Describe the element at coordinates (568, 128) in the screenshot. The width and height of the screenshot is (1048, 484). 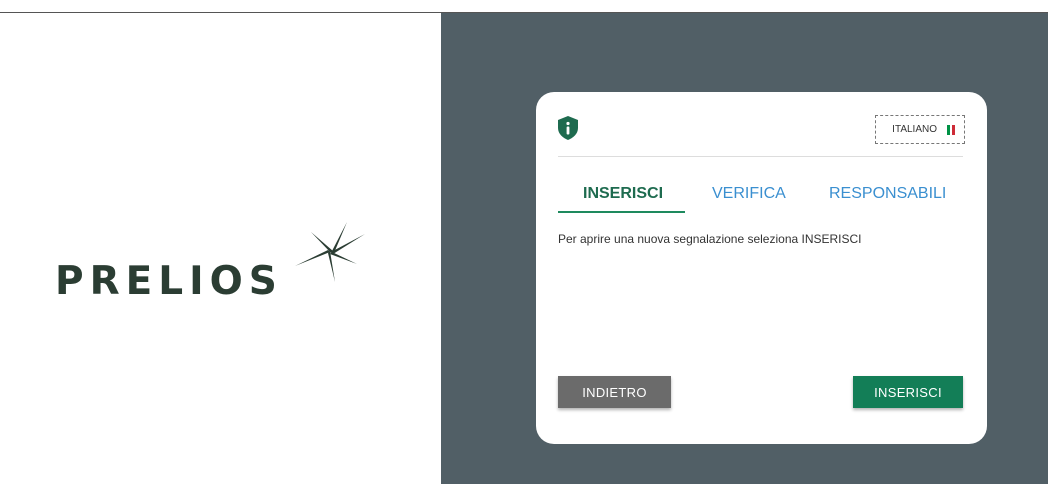
I see `shield-info-icon` at that location.